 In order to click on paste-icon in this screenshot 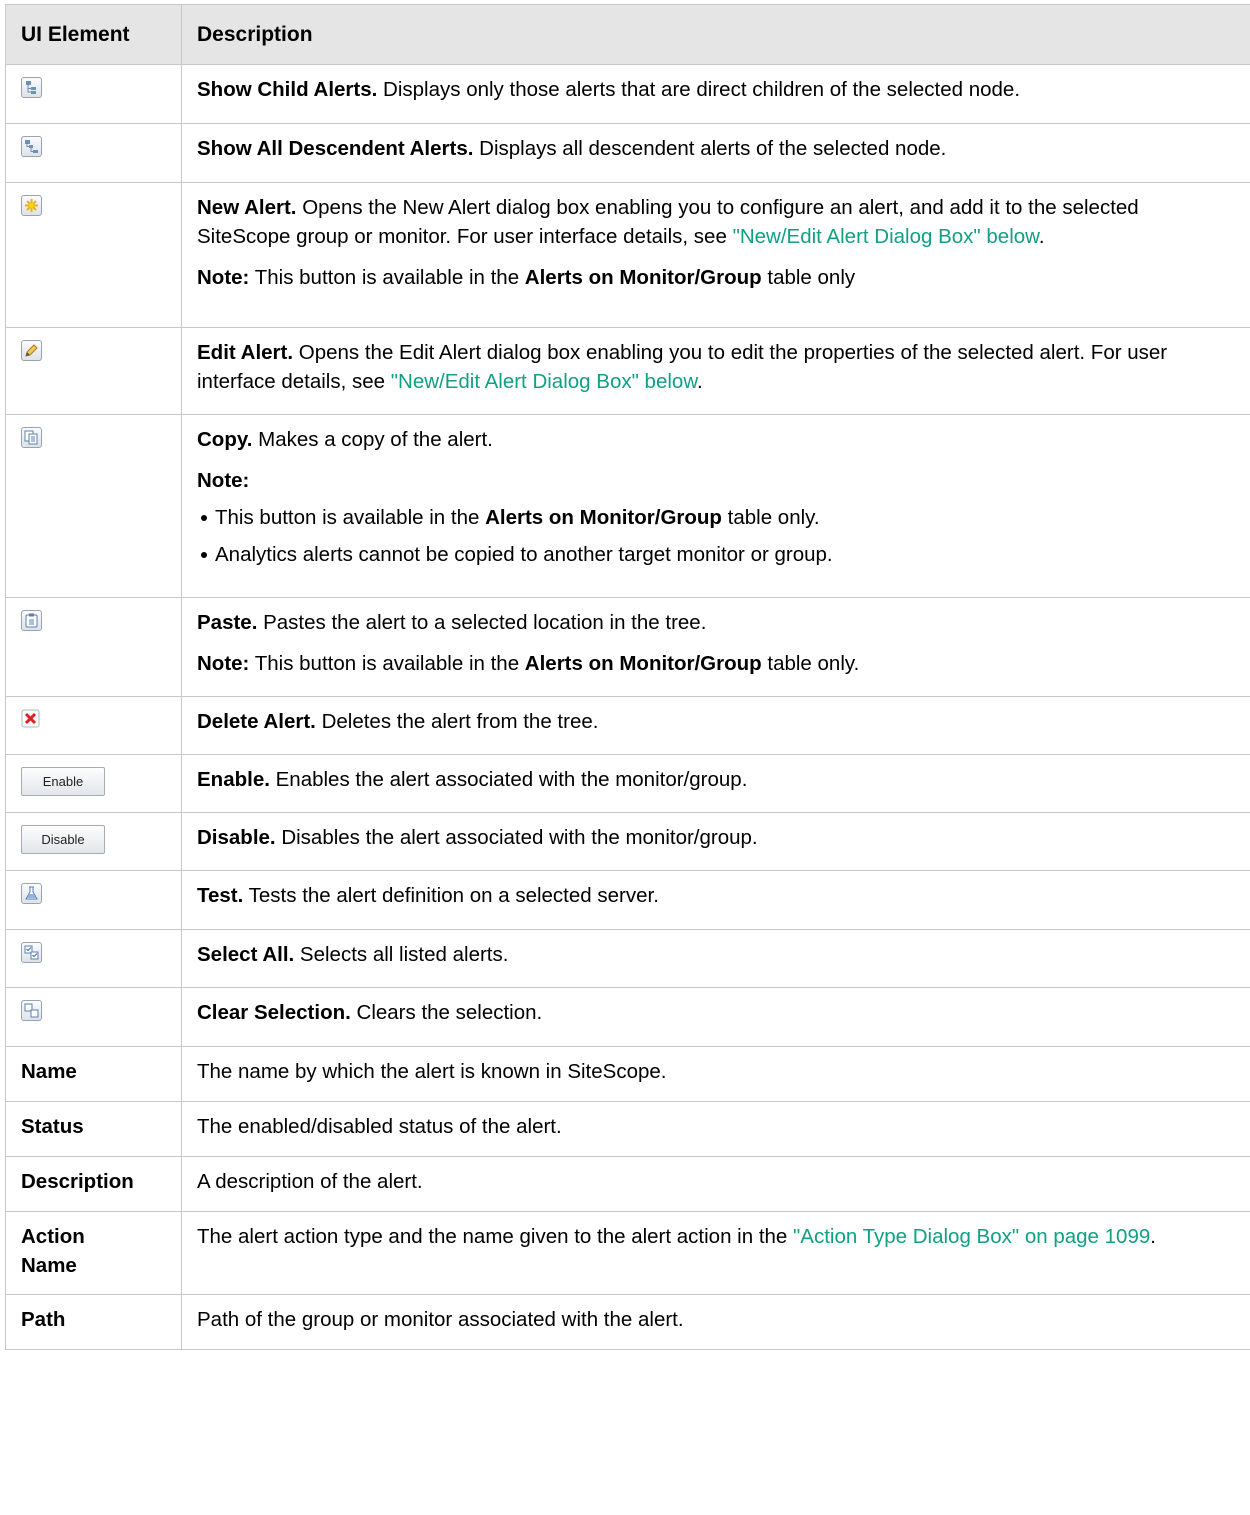, I will do `click(31, 620)`.